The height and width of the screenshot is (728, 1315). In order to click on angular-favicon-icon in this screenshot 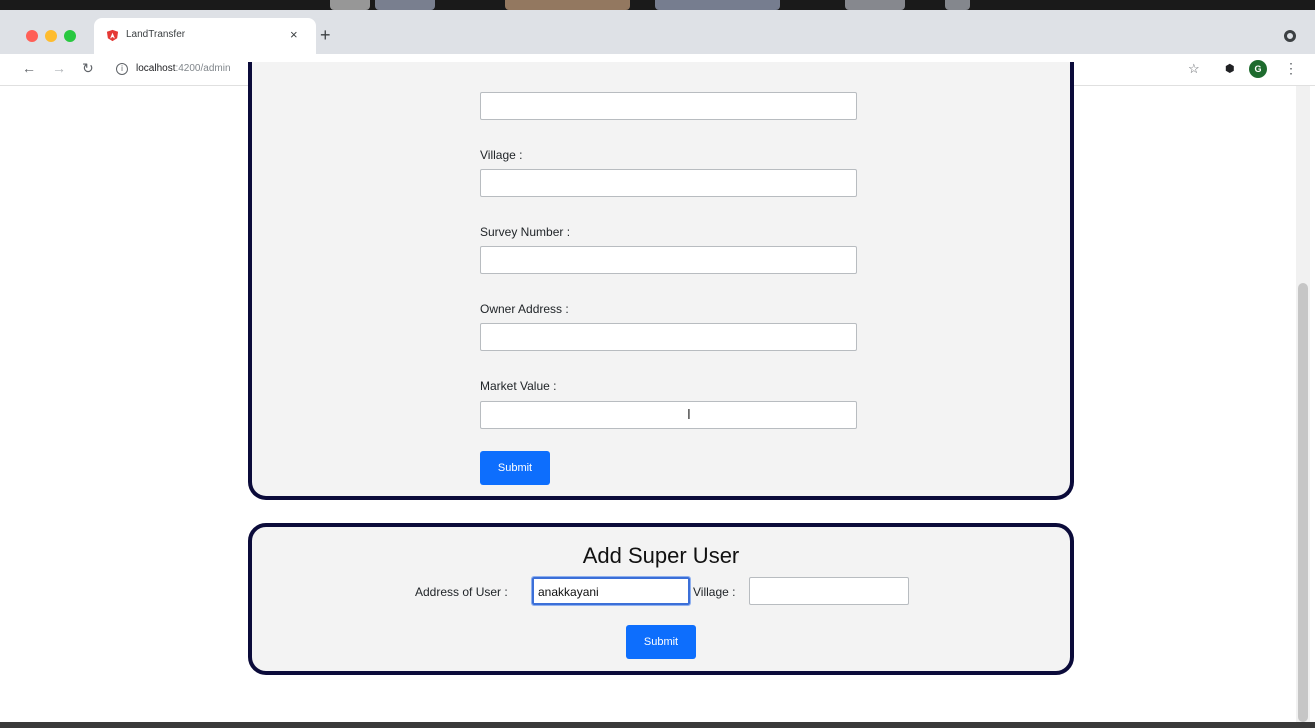, I will do `click(112, 35)`.